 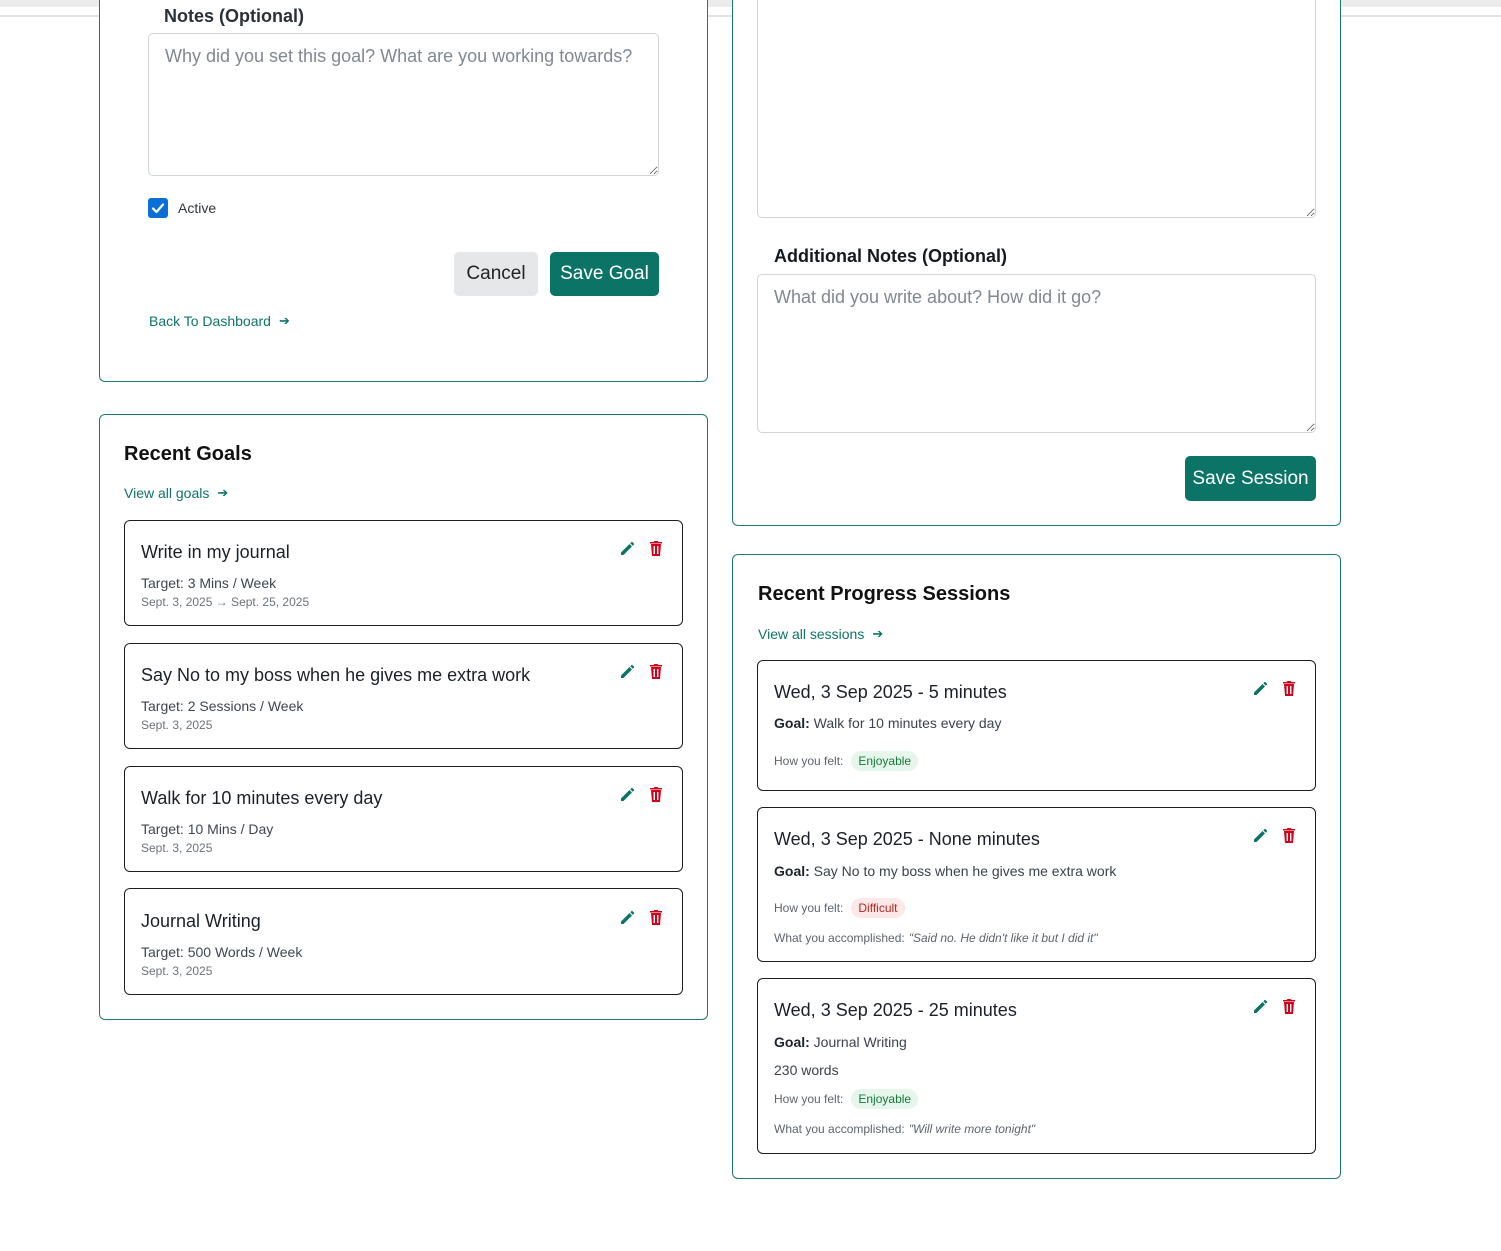 What do you see at coordinates (234, 16) in the screenshot?
I see `notes-label: Notes (Optional)` at bounding box center [234, 16].